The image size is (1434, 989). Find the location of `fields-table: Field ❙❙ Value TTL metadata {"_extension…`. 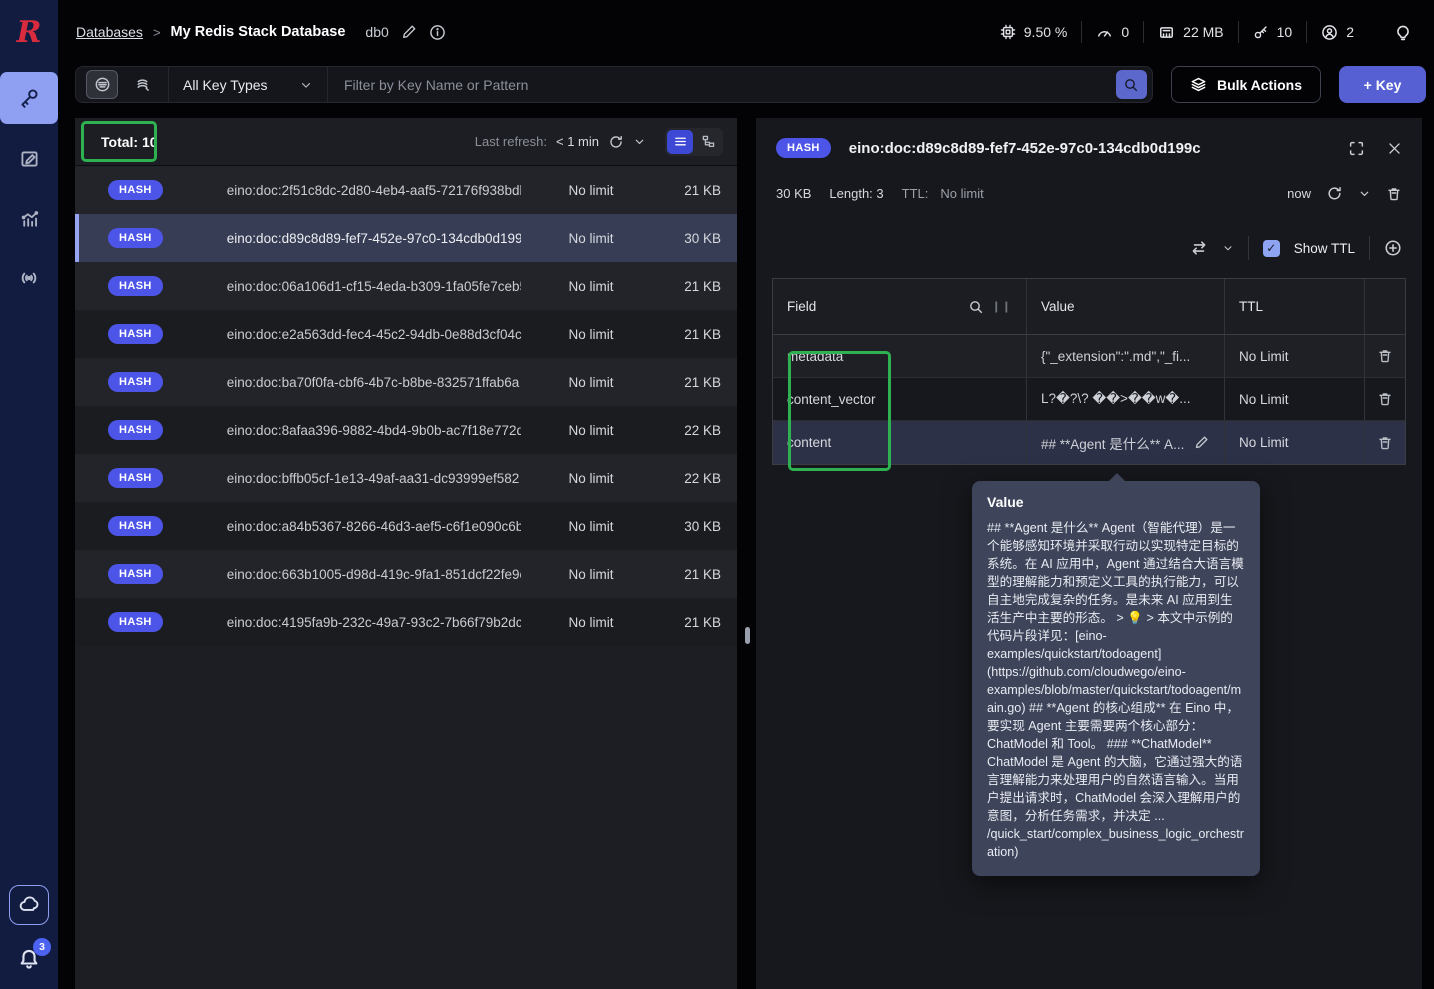

fields-table: Field ❙❙ Value TTL metadata {"_extension… is located at coordinates (1089, 371).